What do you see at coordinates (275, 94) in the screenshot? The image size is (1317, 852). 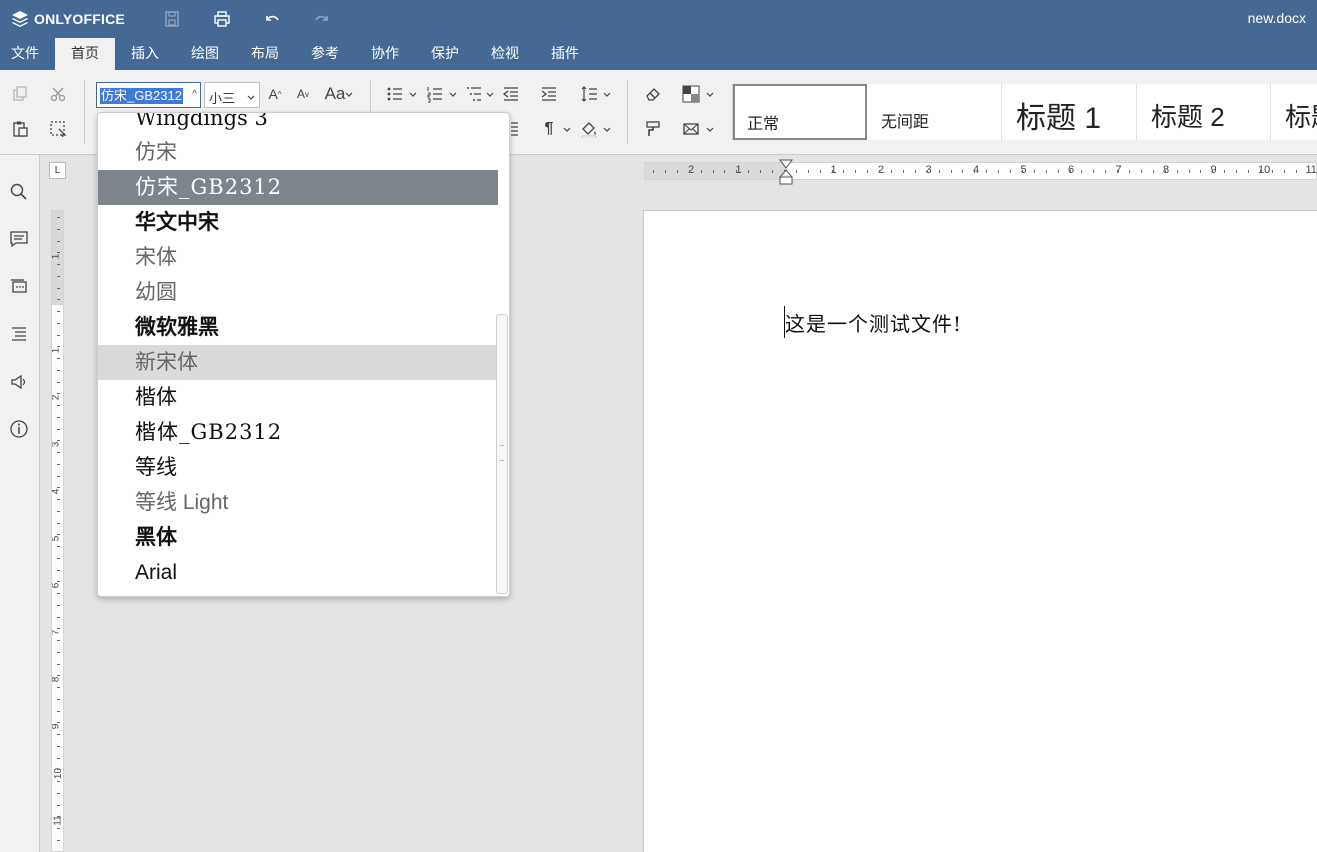 I see `increase-font-size-icon: A ^` at bounding box center [275, 94].